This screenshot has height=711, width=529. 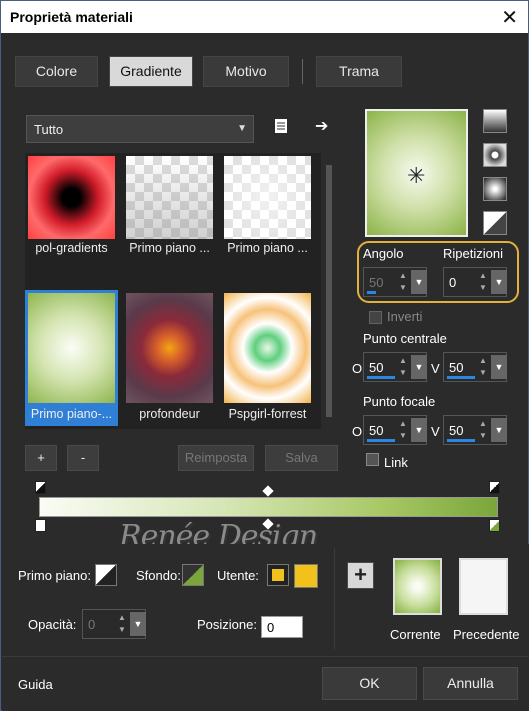 I want to click on opacity-midpoint, so click(x=268, y=491).